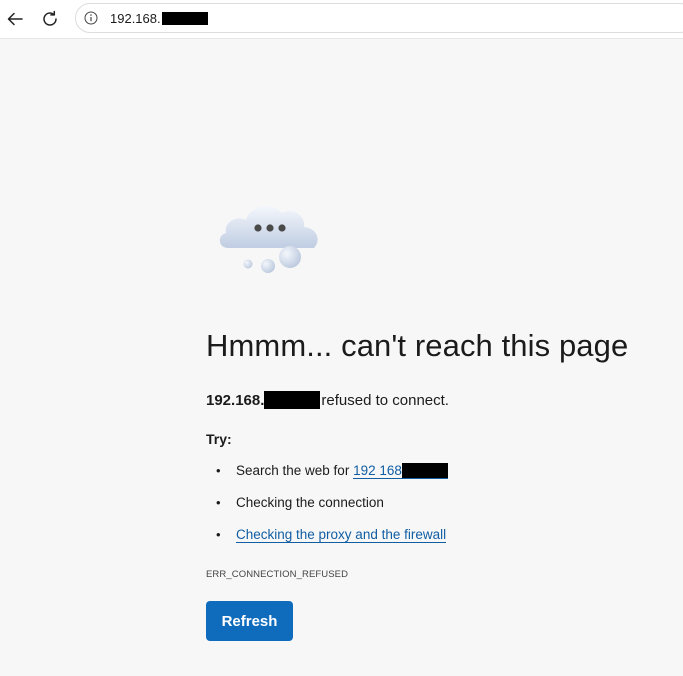 The image size is (683, 676). Describe the element at coordinates (268, 239) in the screenshot. I see `cloud-icon` at that location.